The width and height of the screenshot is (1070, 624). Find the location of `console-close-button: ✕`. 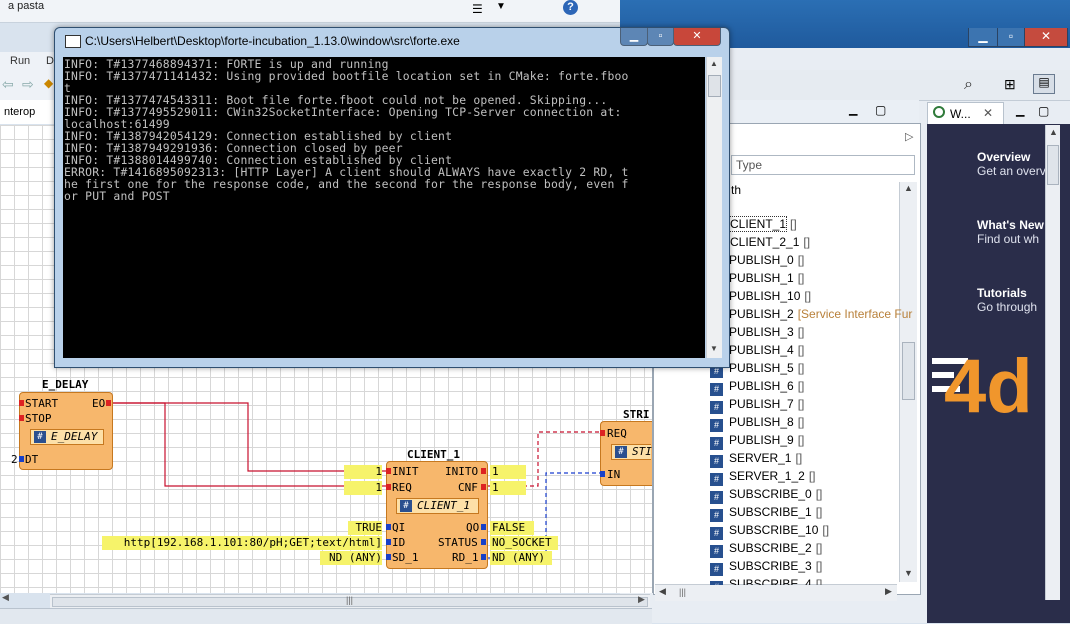

console-close-button: ✕ is located at coordinates (697, 37).